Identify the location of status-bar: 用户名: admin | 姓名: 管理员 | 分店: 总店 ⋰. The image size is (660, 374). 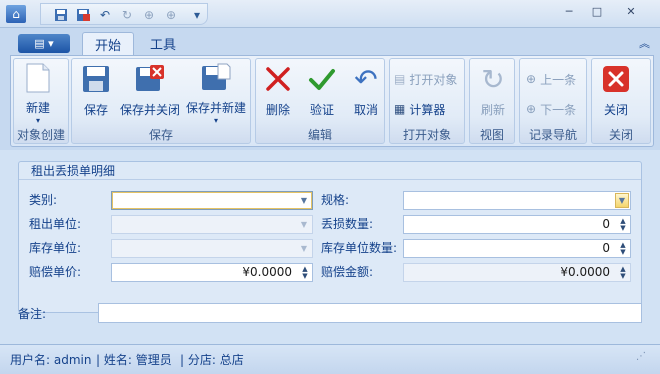
(330, 359).